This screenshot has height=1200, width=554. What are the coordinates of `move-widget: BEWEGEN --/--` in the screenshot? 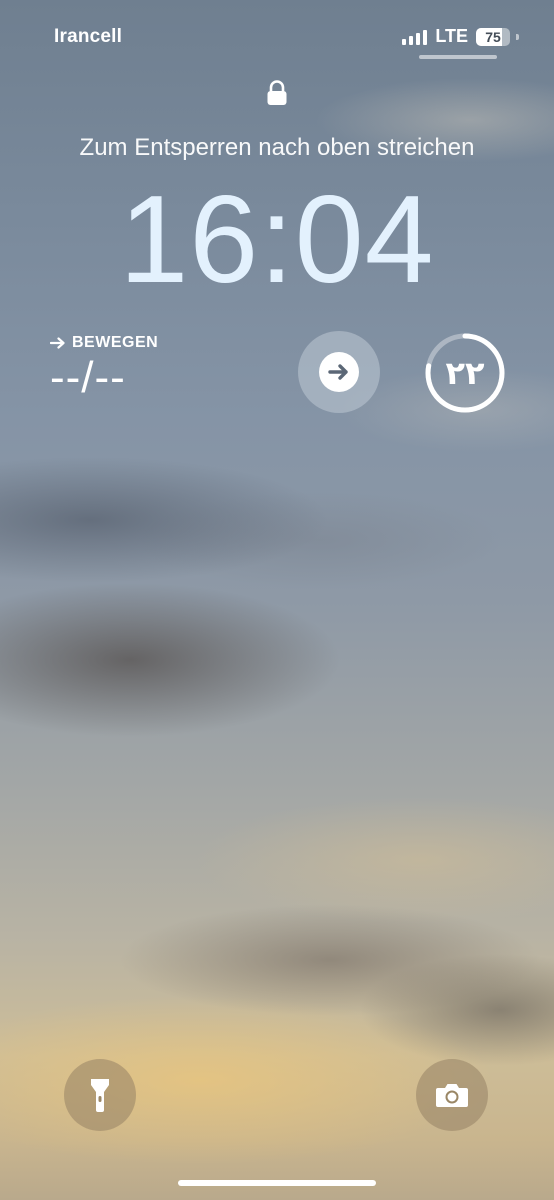 It's located at (104, 369).